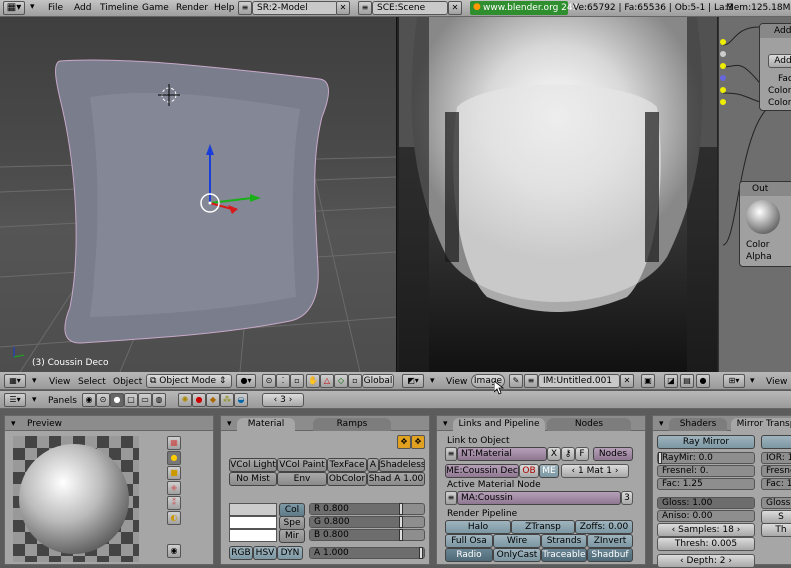 The width and height of the screenshot is (791, 568). I want to click on fresnel-slider: Fresnel: 0., so click(706, 471).